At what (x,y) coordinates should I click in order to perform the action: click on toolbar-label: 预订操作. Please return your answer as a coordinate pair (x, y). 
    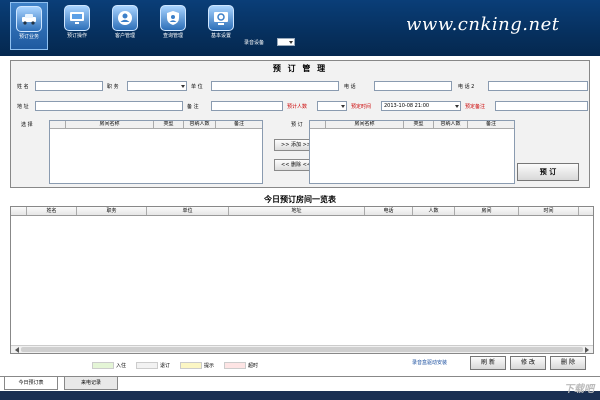
    Looking at the image, I should click on (76, 36).